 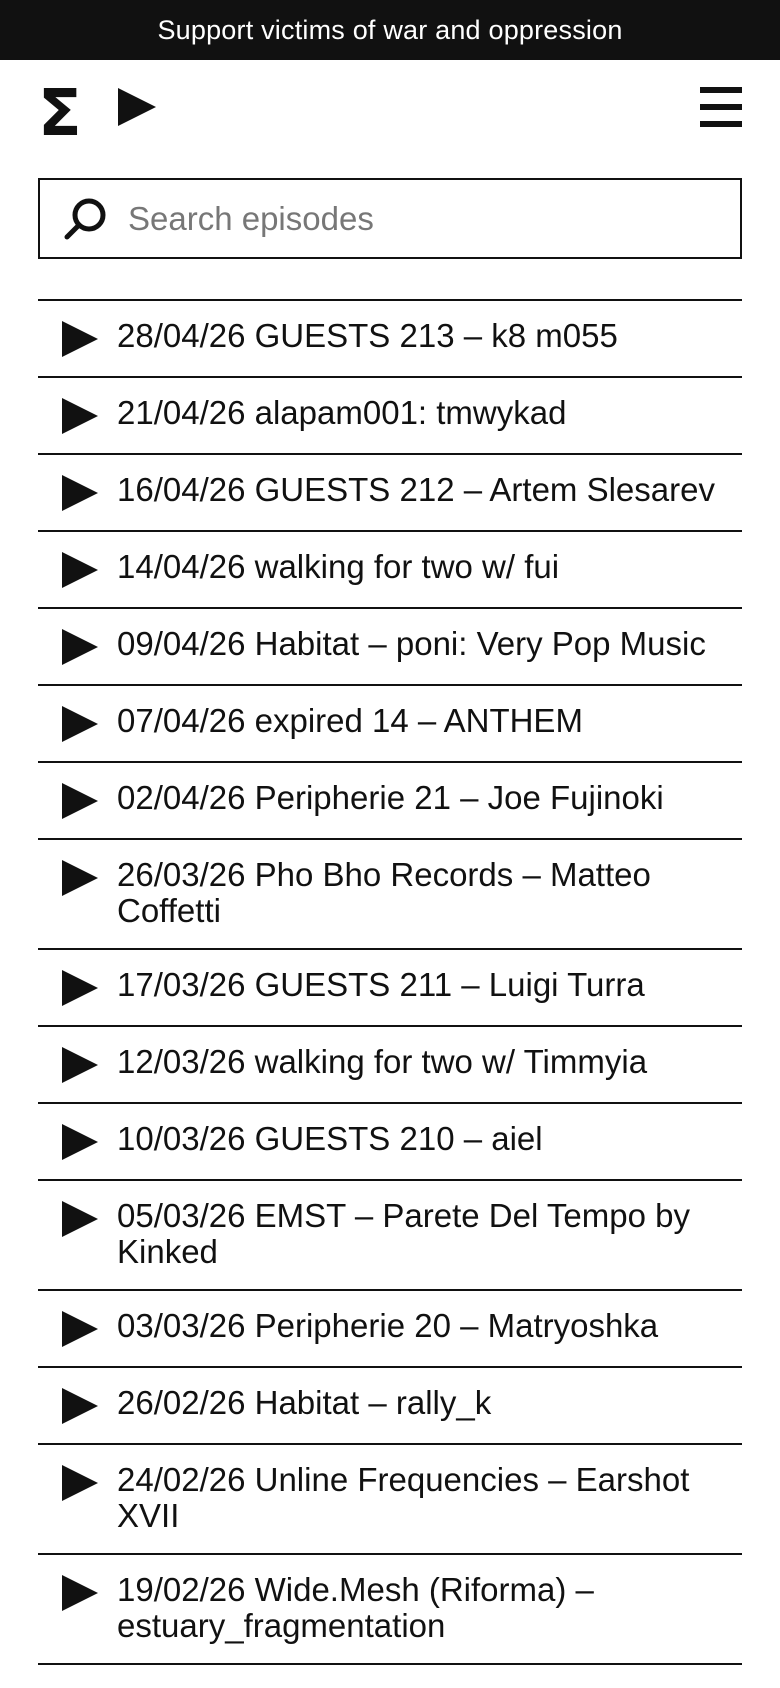 What do you see at coordinates (386, 1062) in the screenshot?
I see `episode-title: 12/03/26 walking for two w/ Timmyia` at bounding box center [386, 1062].